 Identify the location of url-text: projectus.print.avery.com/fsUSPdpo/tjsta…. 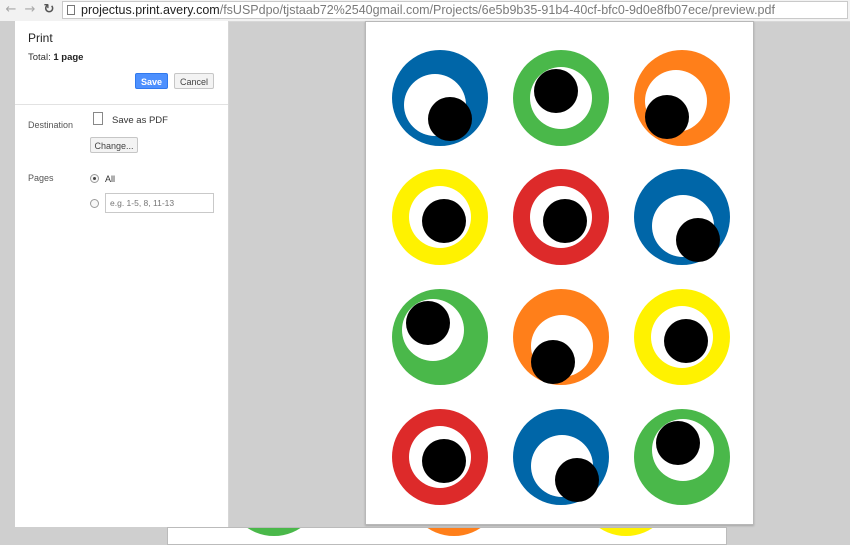
(428, 10).